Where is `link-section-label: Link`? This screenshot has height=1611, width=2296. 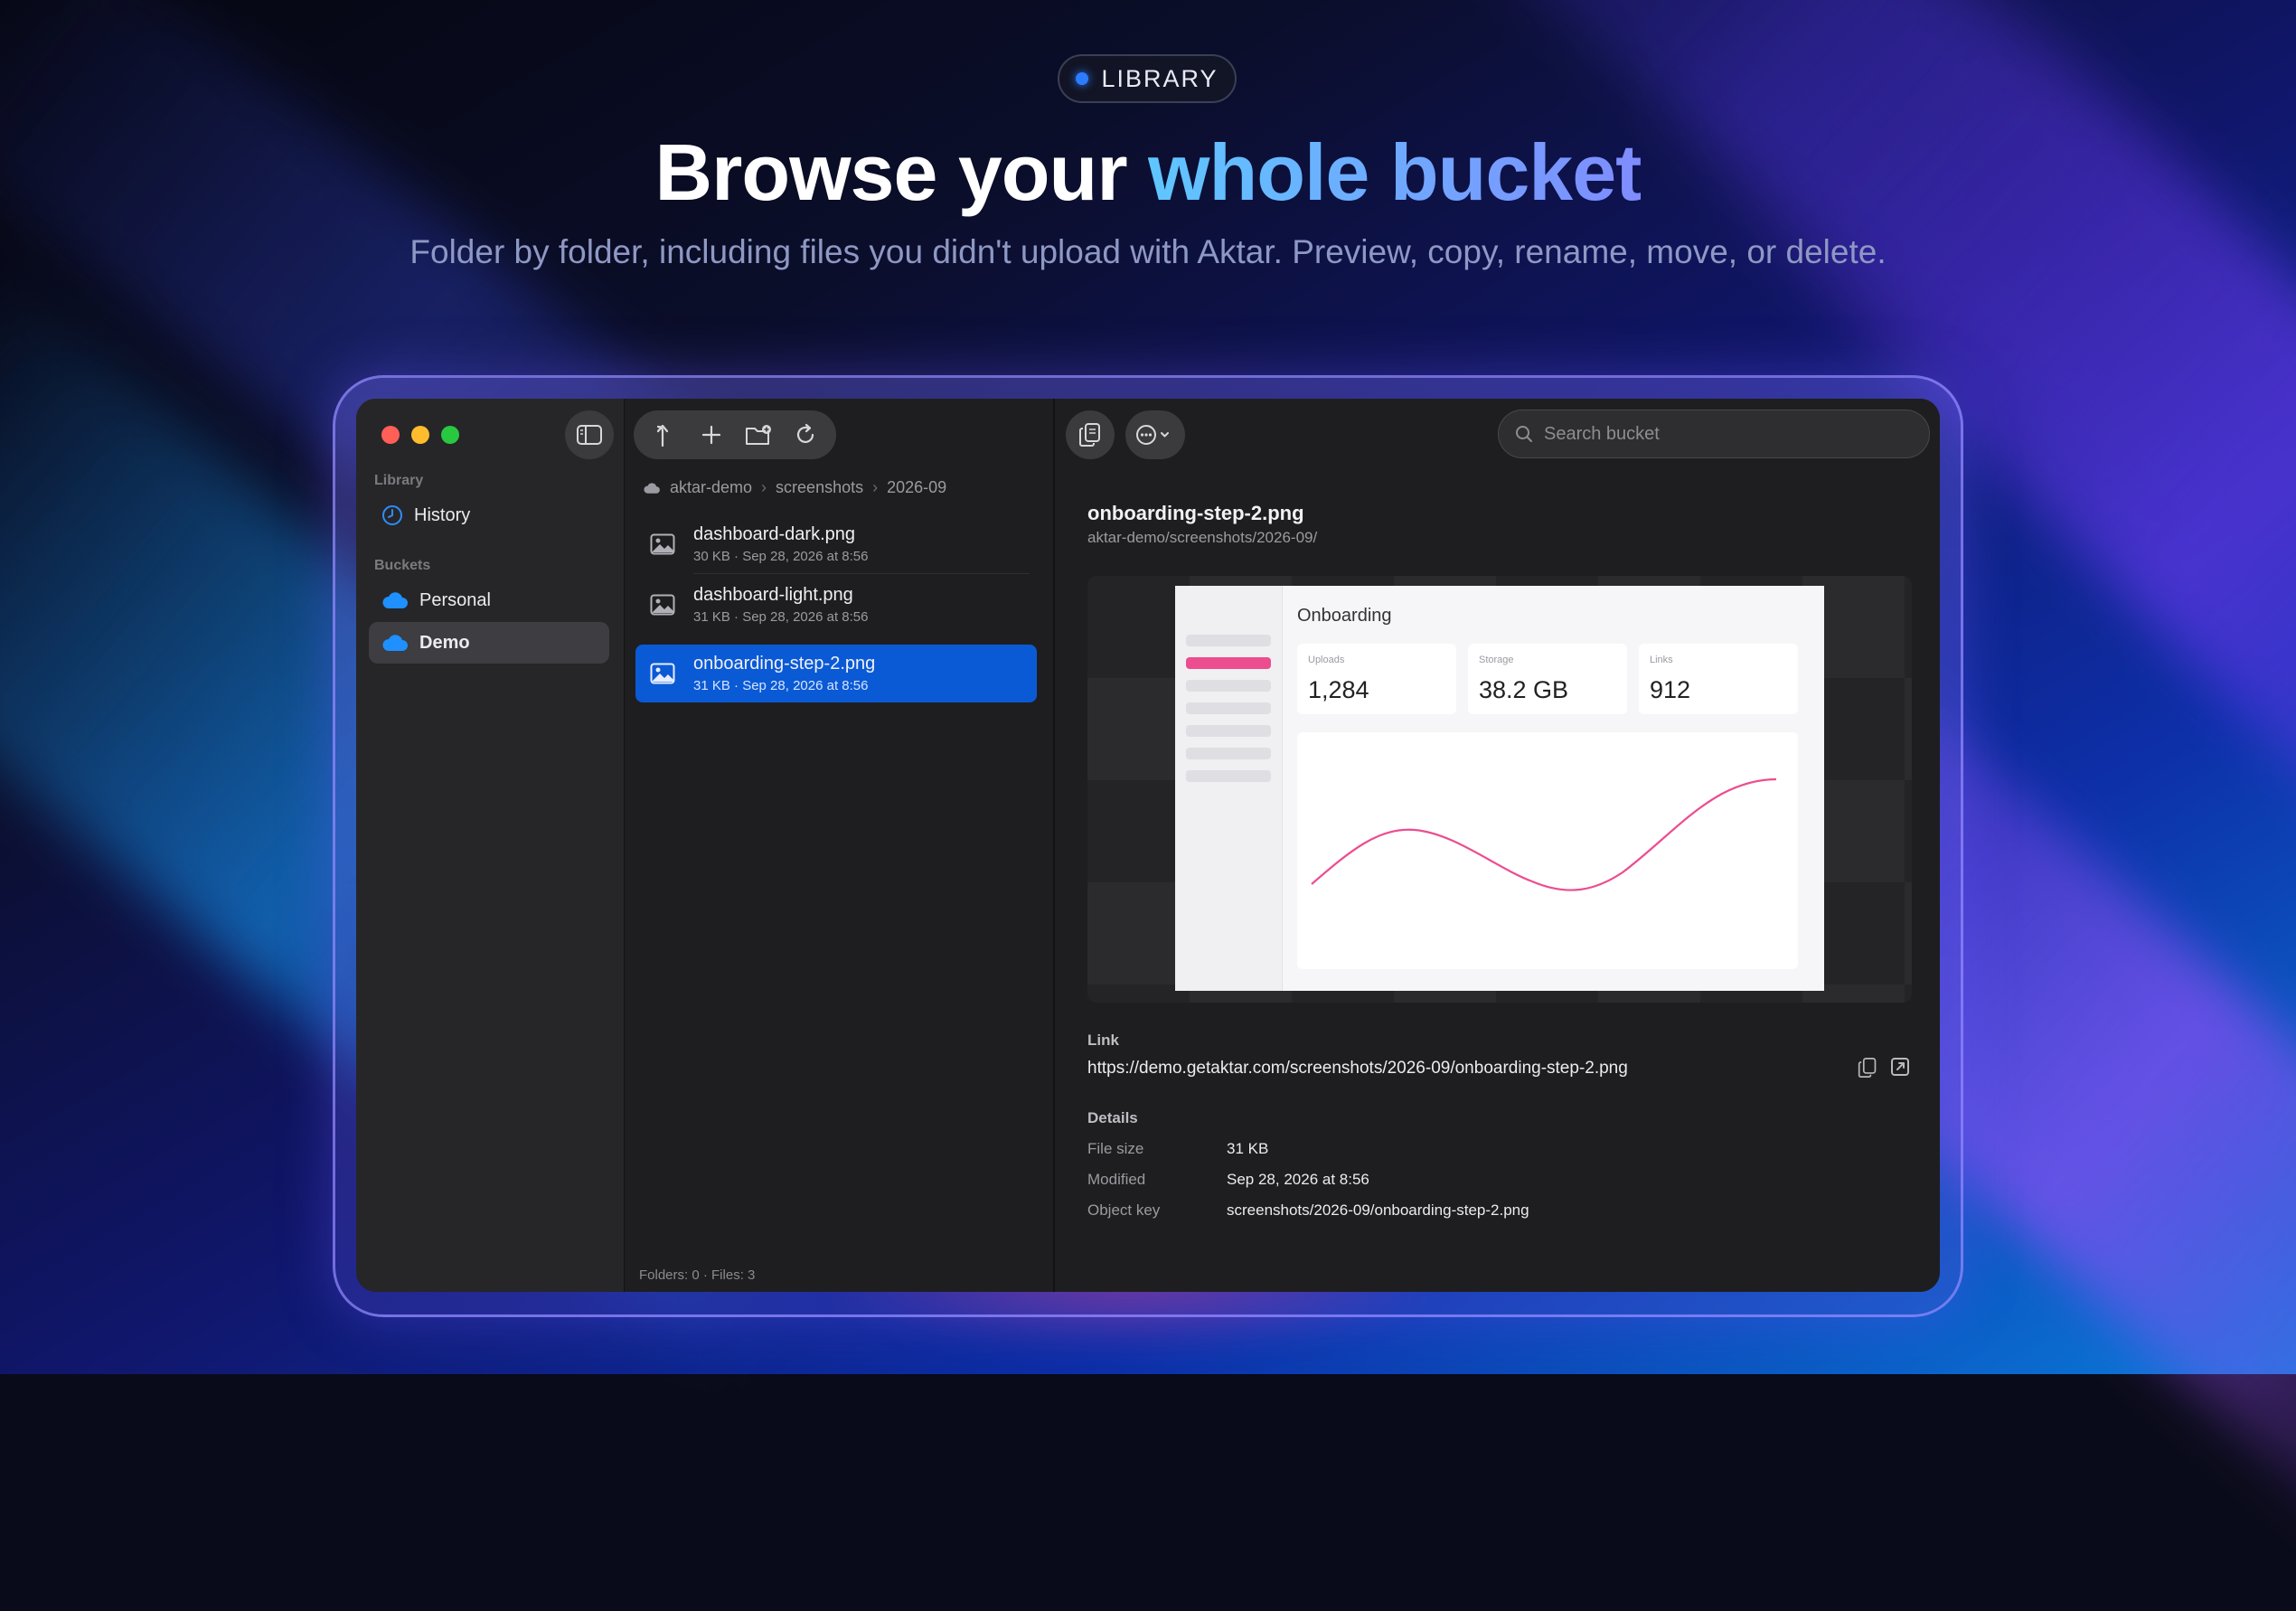 link-section-label: Link is located at coordinates (1103, 1040).